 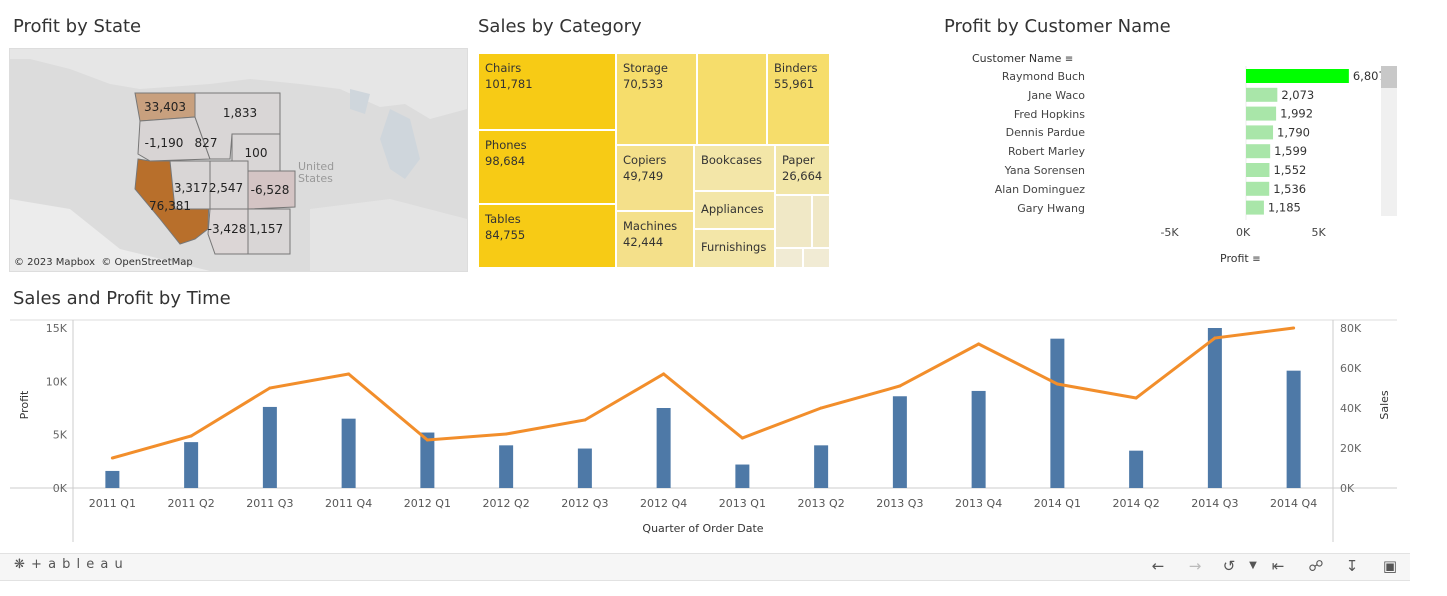 I want to click on treemap-cell: Bookcases, so click(x=734, y=168).